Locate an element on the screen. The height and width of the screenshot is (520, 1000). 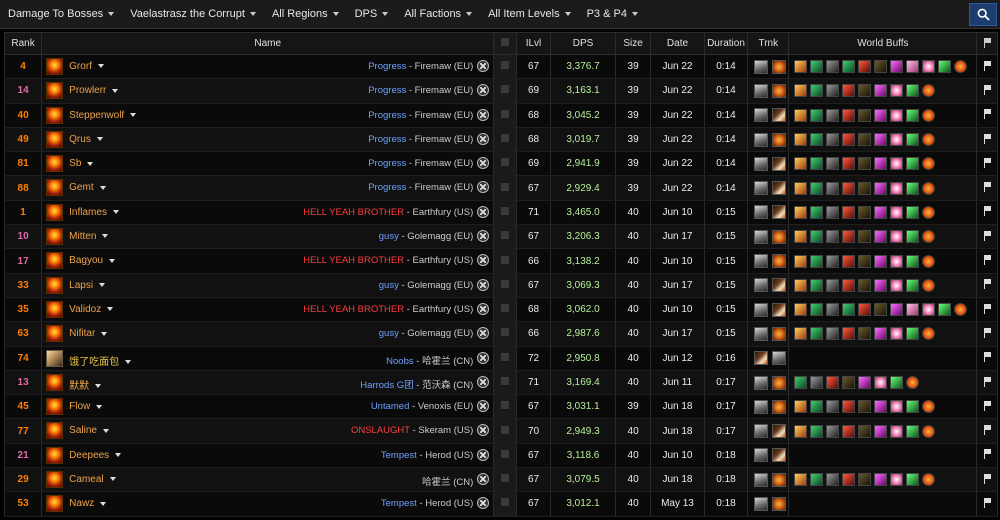
player-name-link: Deepees is located at coordinates (95, 455).